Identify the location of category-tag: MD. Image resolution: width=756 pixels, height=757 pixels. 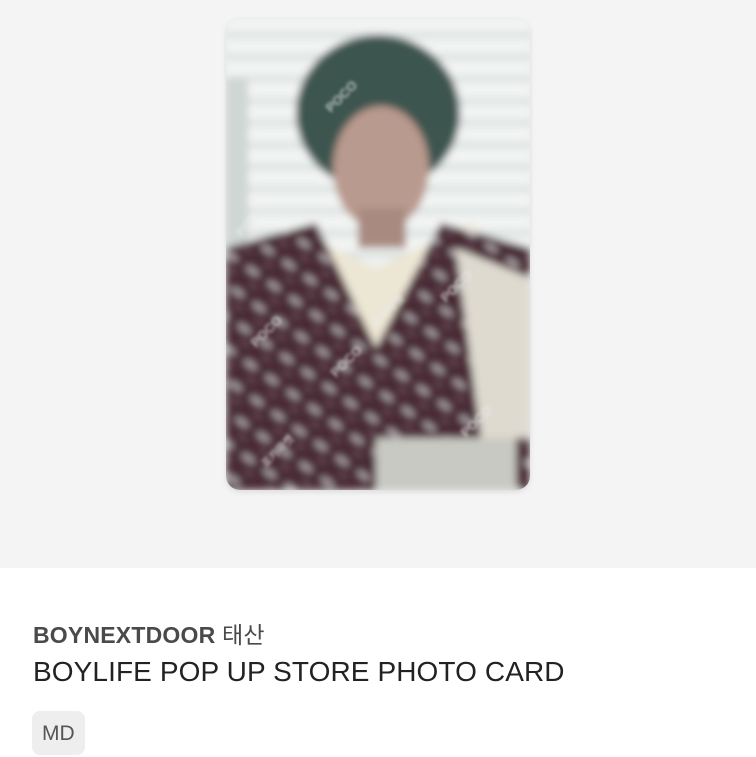
(58, 733).